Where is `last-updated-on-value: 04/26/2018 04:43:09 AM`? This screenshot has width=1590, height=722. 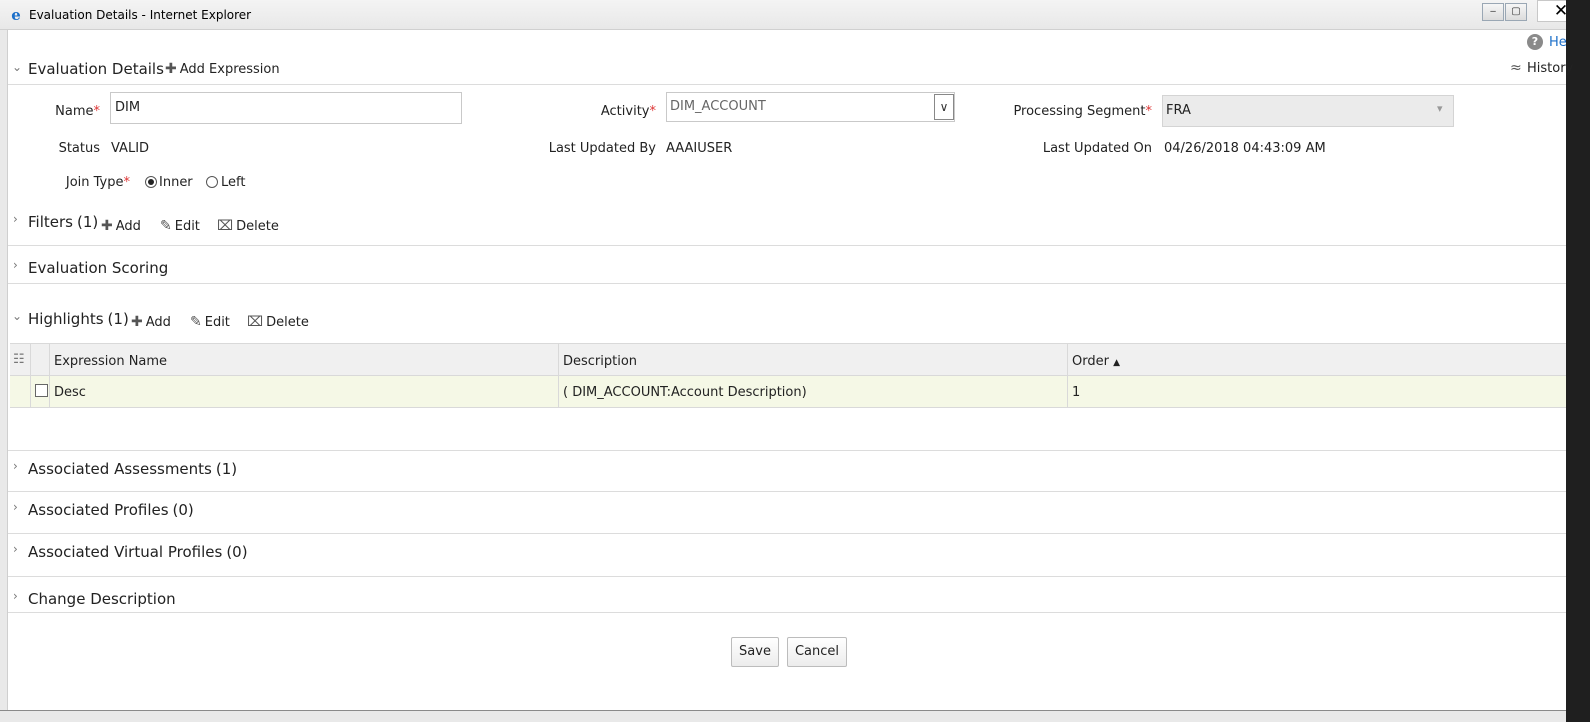
last-updated-on-value: 04/26/2018 04:43:09 AM is located at coordinates (1245, 148).